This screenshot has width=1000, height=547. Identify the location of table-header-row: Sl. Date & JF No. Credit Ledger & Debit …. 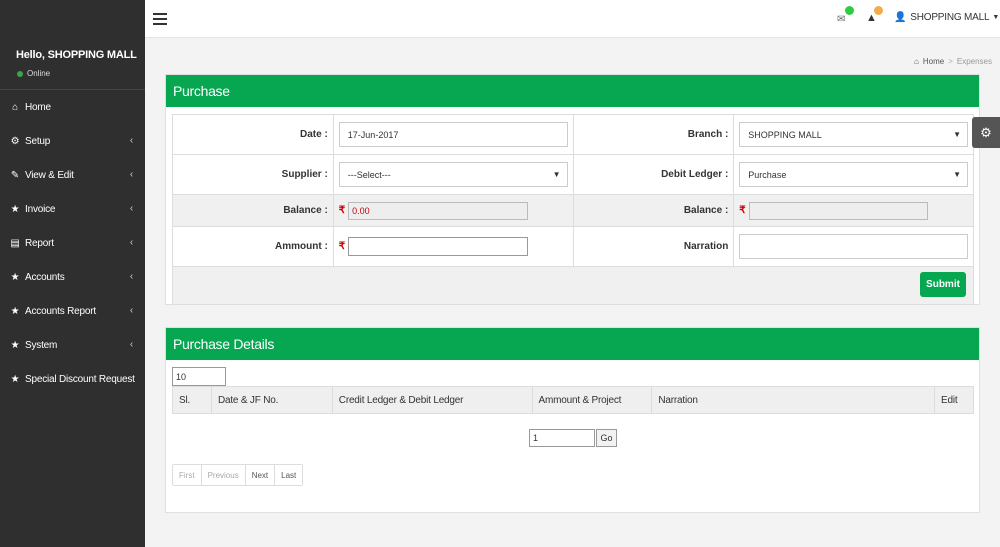
(573, 400).